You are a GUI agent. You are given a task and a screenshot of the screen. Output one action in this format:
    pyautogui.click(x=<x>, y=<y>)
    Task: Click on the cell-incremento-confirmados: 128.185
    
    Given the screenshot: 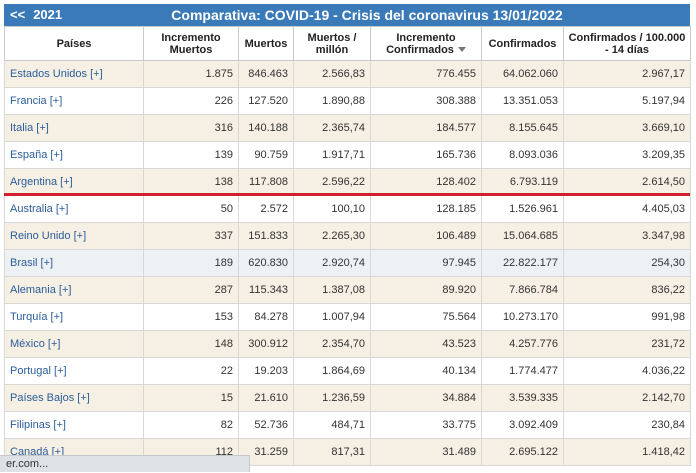 What is the action you would take?
    pyautogui.click(x=426, y=209)
    